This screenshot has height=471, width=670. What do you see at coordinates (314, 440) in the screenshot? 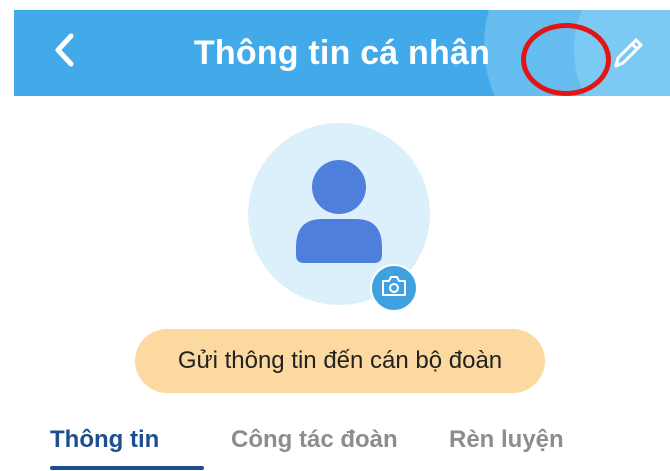
I see `tab-union-work: Công tác đoàn` at bounding box center [314, 440].